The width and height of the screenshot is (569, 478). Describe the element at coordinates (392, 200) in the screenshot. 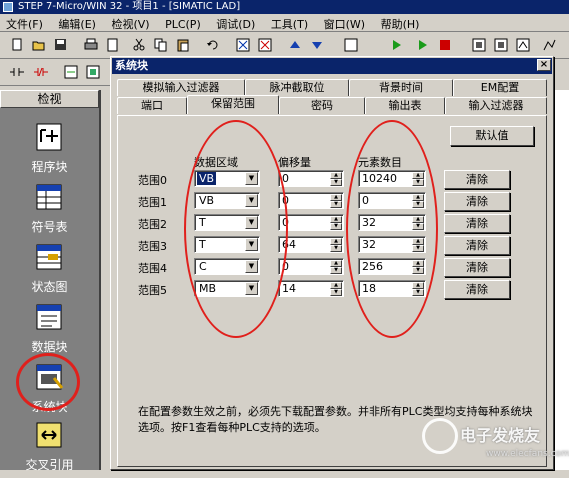

I see `range-1-count-spinner: 0 ▲ ▼` at that location.